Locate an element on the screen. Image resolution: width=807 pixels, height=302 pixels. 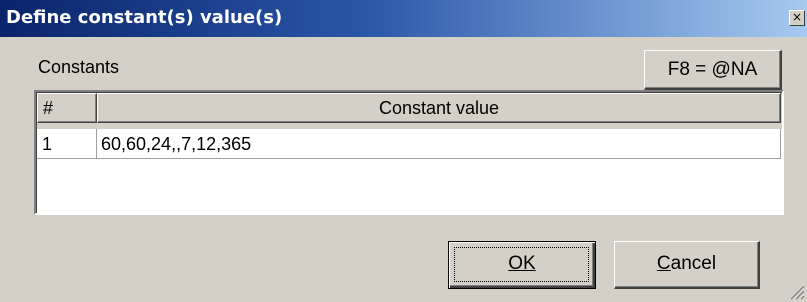
constant-value-cell: 60,60,24,,7,12,365 is located at coordinates (439, 144).